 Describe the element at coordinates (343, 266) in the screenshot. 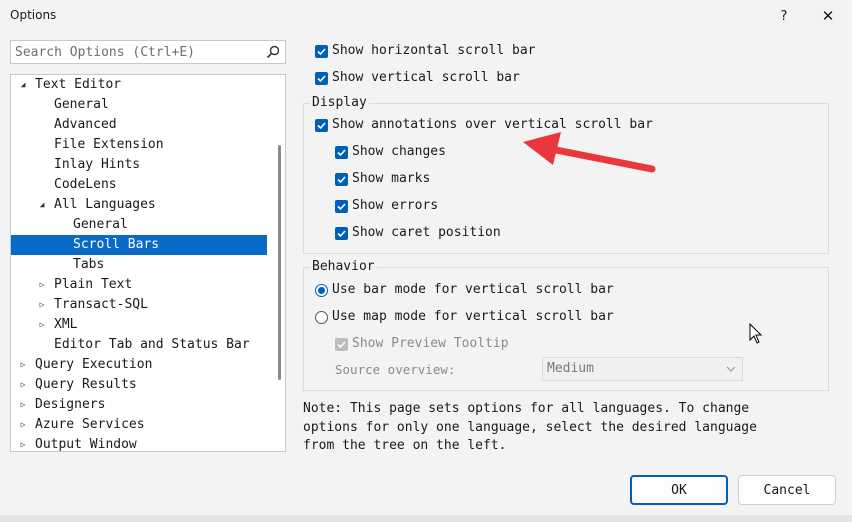

I see `behavior-group-title: Behavior` at that location.